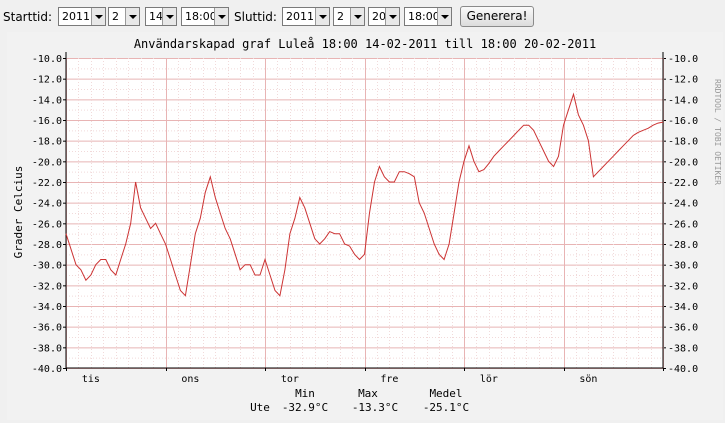 The width and height of the screenshot is (725, 423). I want to click on start-time-label: Starttid:, so click(28, 17).